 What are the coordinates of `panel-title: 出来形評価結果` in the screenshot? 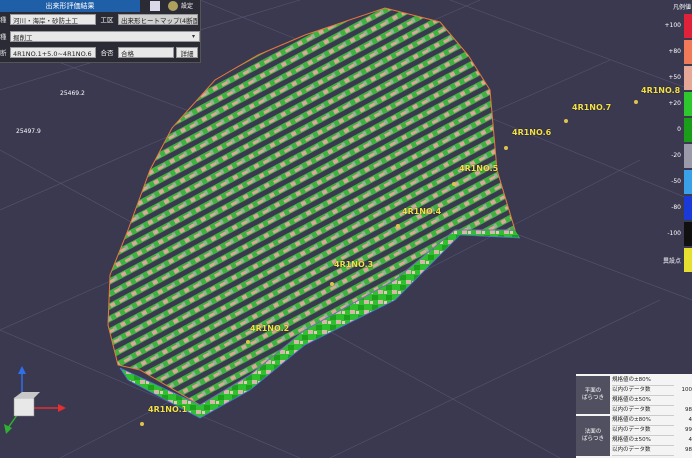 It's located at (70, 6).